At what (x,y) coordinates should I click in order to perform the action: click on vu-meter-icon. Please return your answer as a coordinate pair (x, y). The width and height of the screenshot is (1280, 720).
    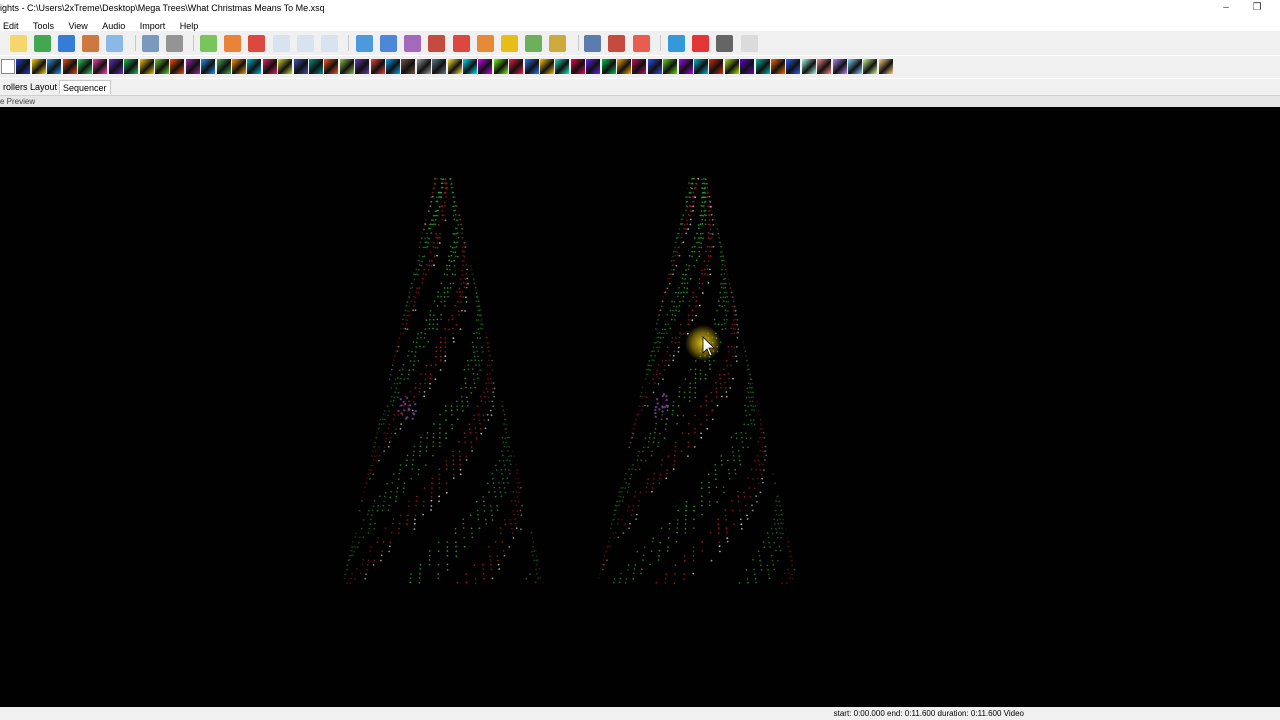
    Looking at the image, I should click on (731, 66).